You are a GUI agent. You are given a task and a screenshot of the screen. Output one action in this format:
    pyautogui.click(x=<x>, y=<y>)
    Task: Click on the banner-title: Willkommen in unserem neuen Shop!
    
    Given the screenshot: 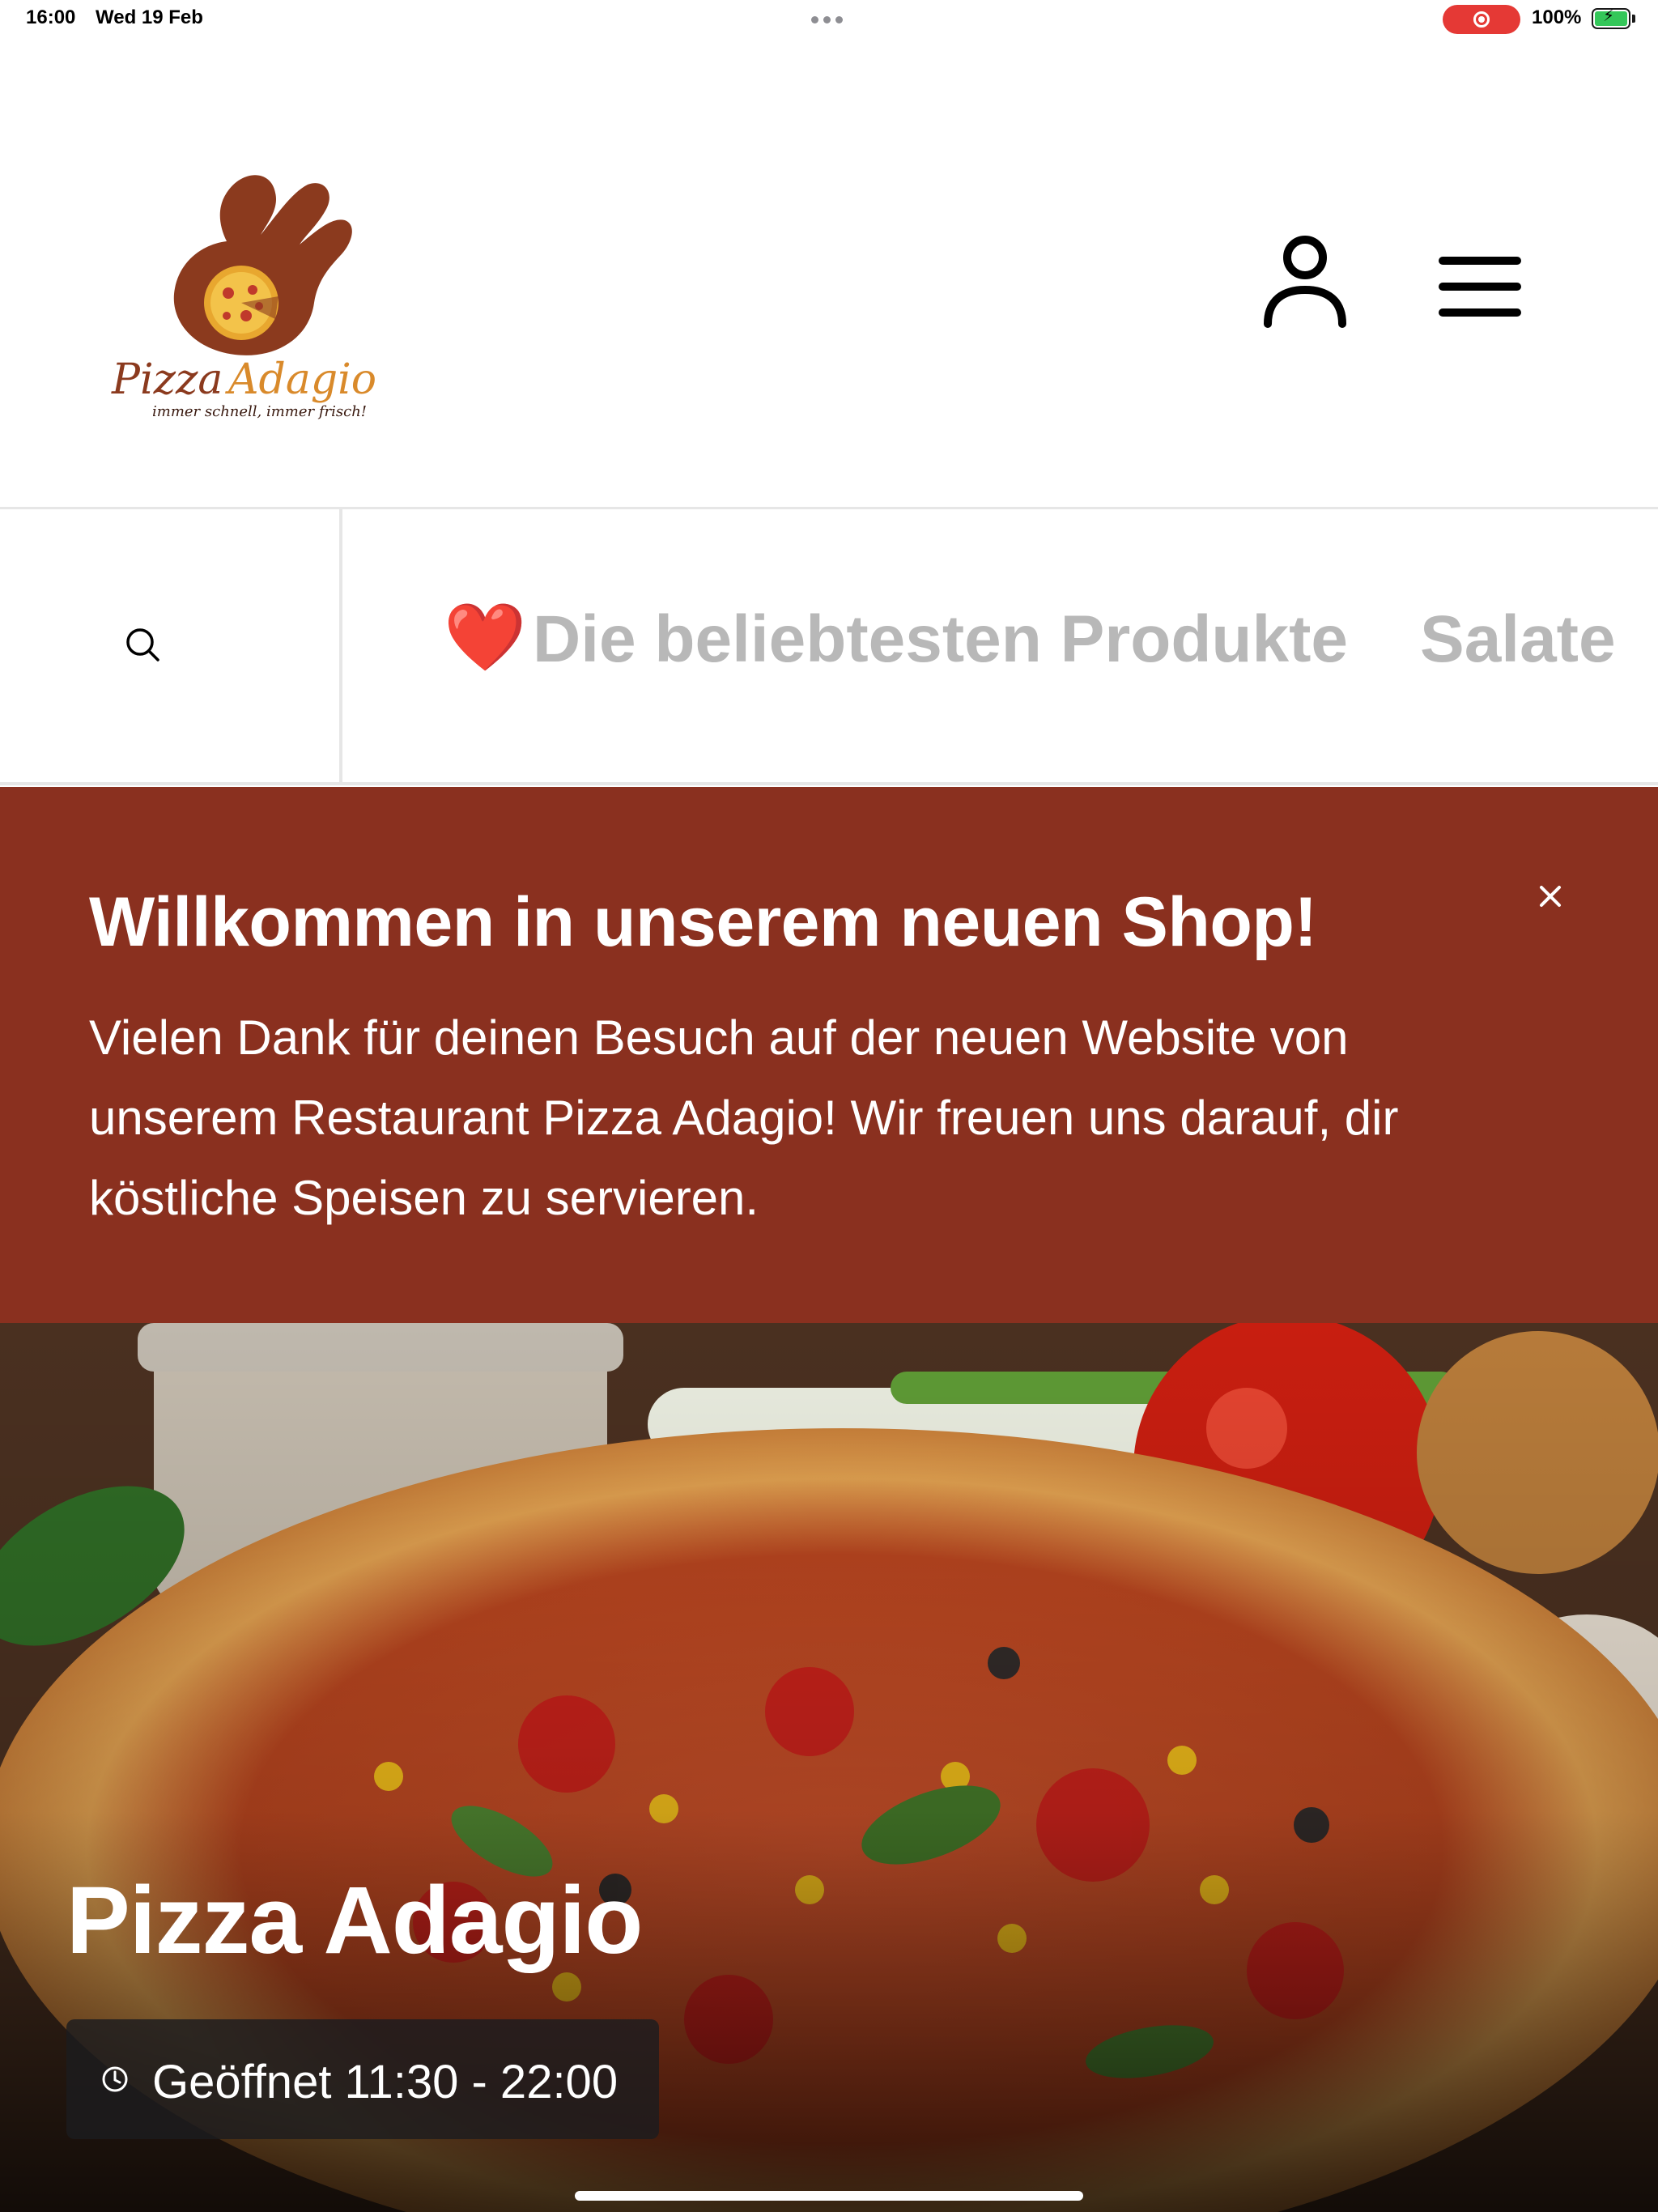 What is the action you would take?
    pyautogui.click(x=703, y=922)
    